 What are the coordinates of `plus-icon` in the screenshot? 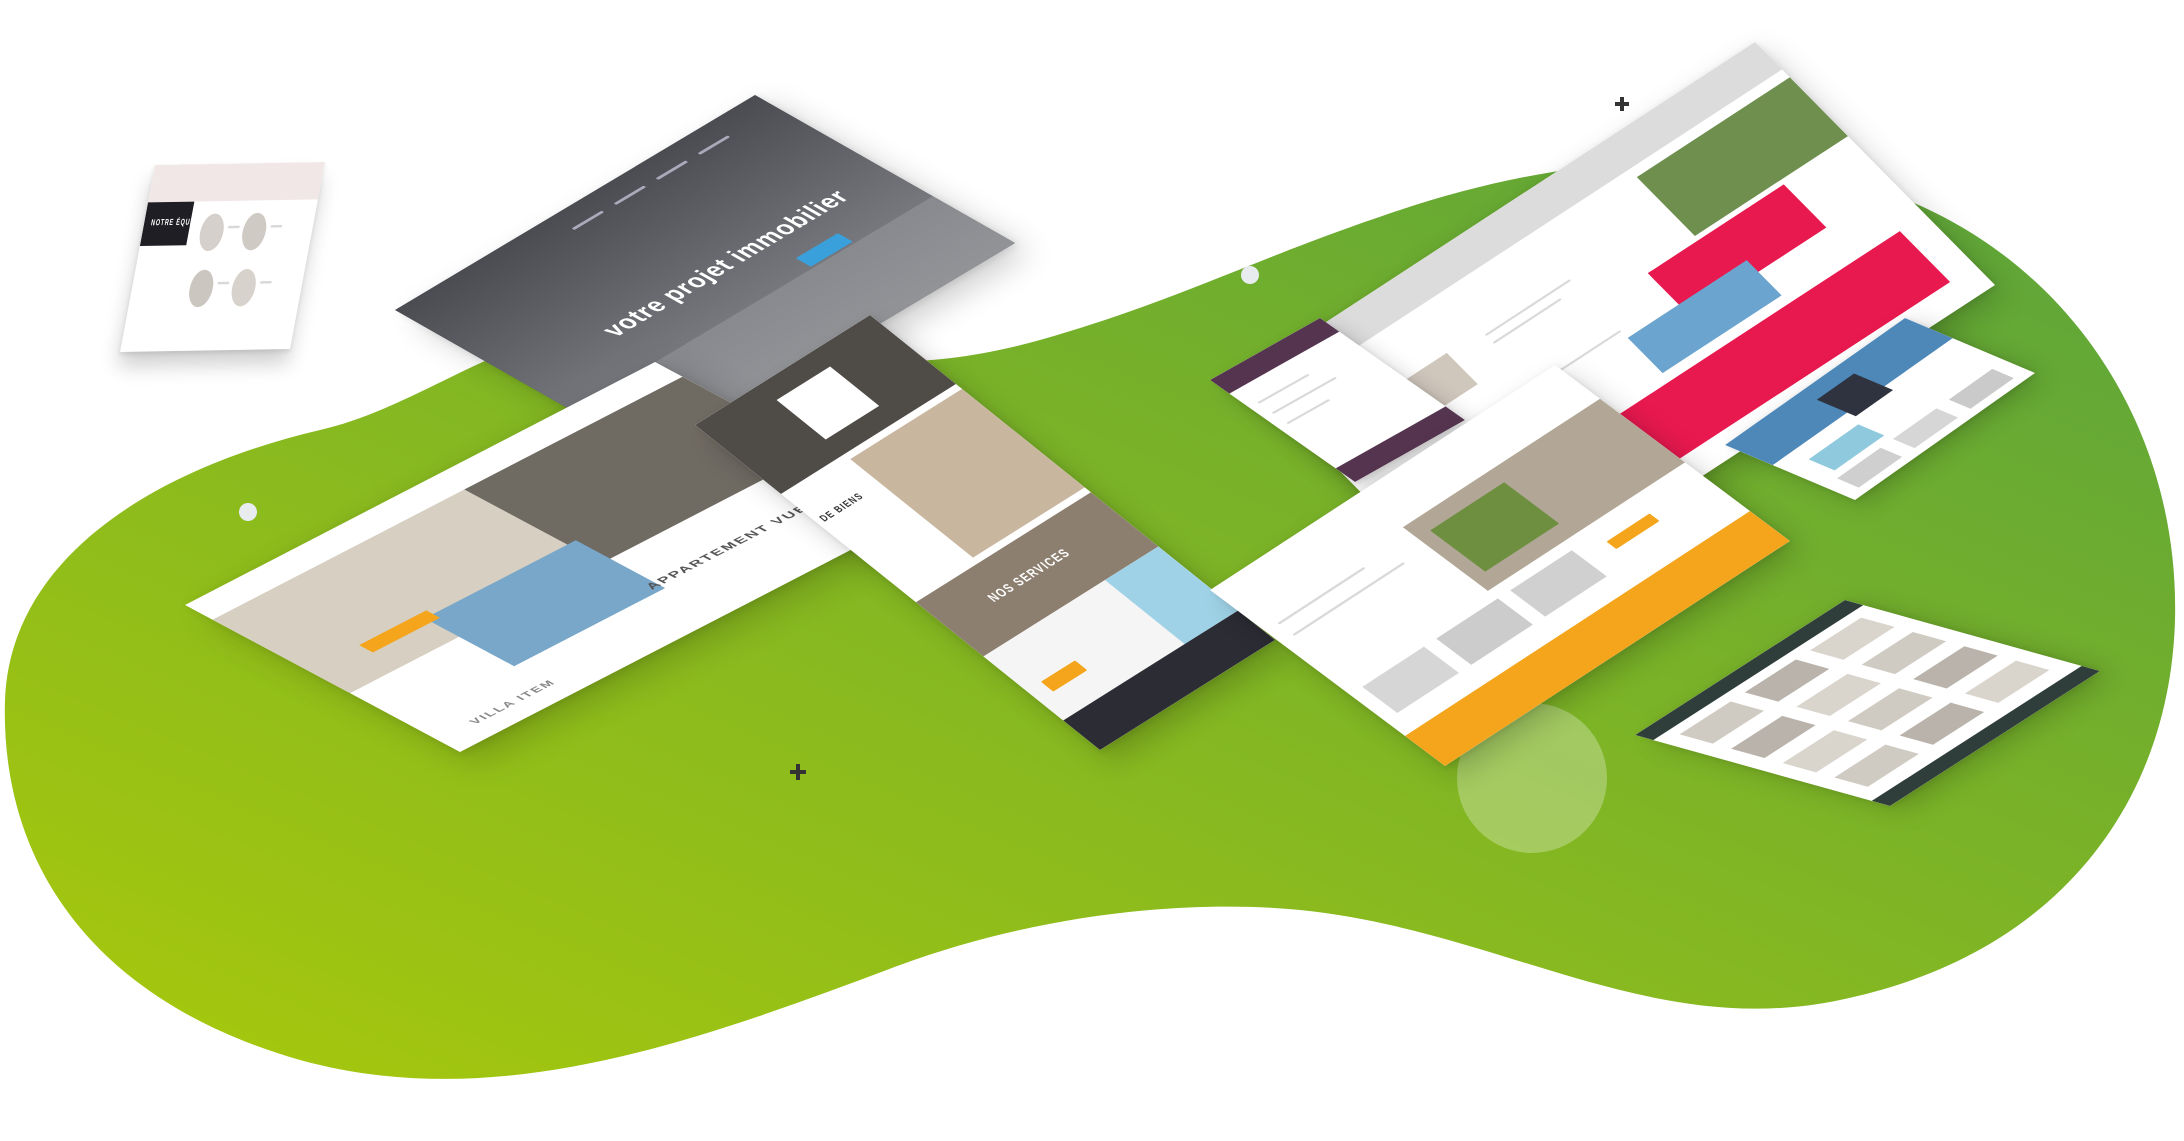 It's located at (1622, 104).